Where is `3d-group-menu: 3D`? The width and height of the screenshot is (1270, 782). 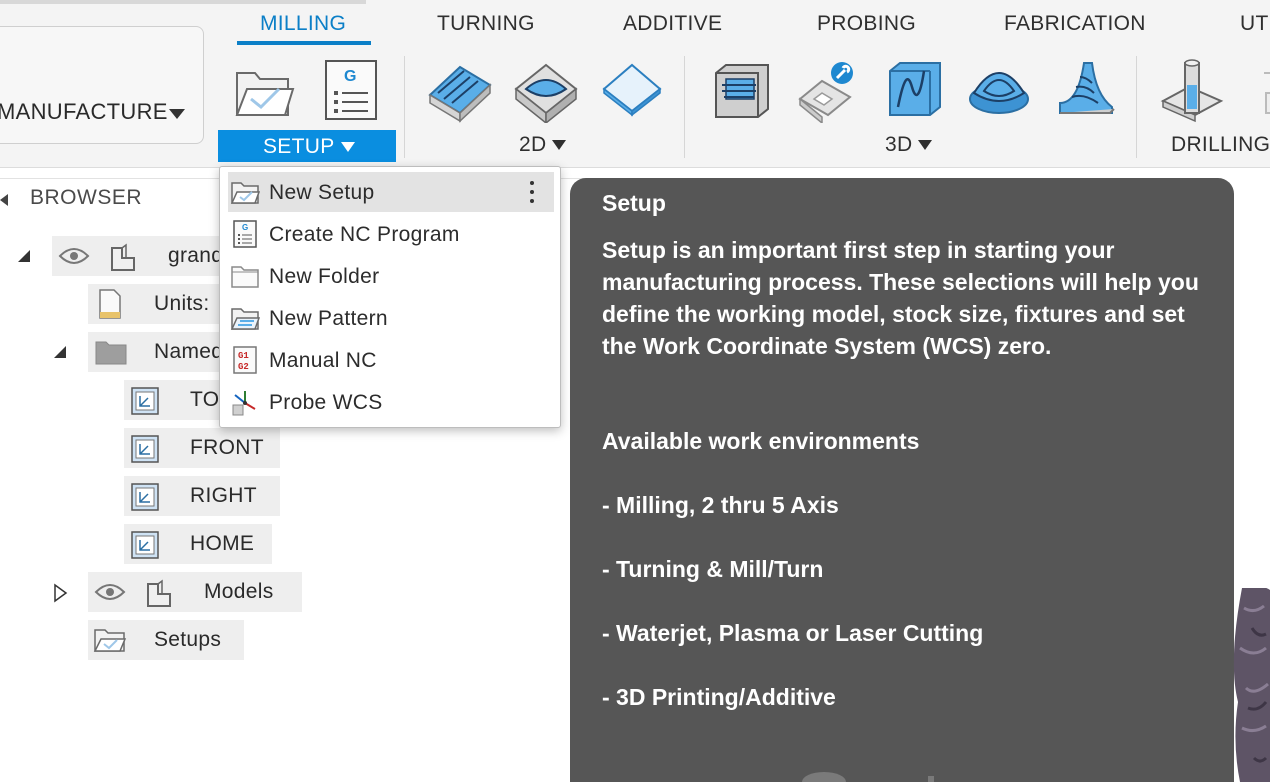
3d-group-menu: 3D is located at coordinates (909, 145).